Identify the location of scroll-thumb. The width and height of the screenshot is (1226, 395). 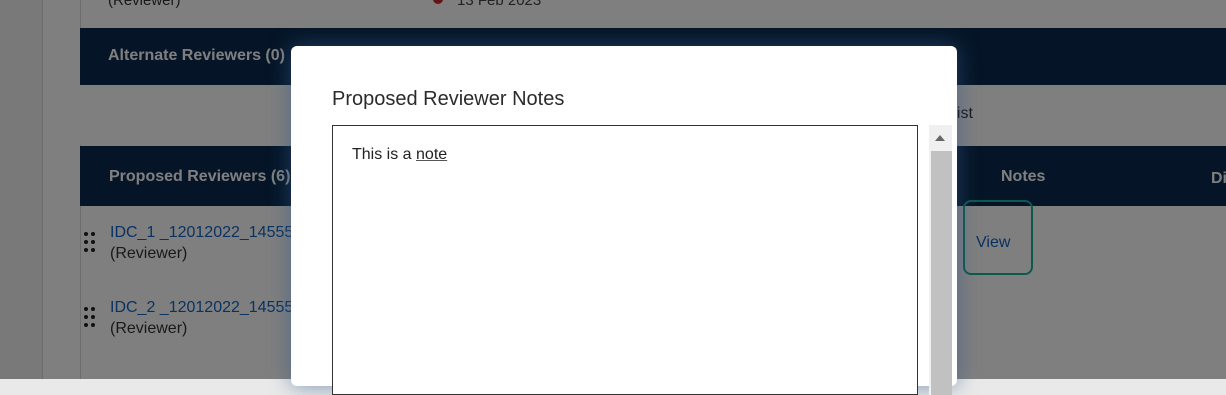
(941, 273).